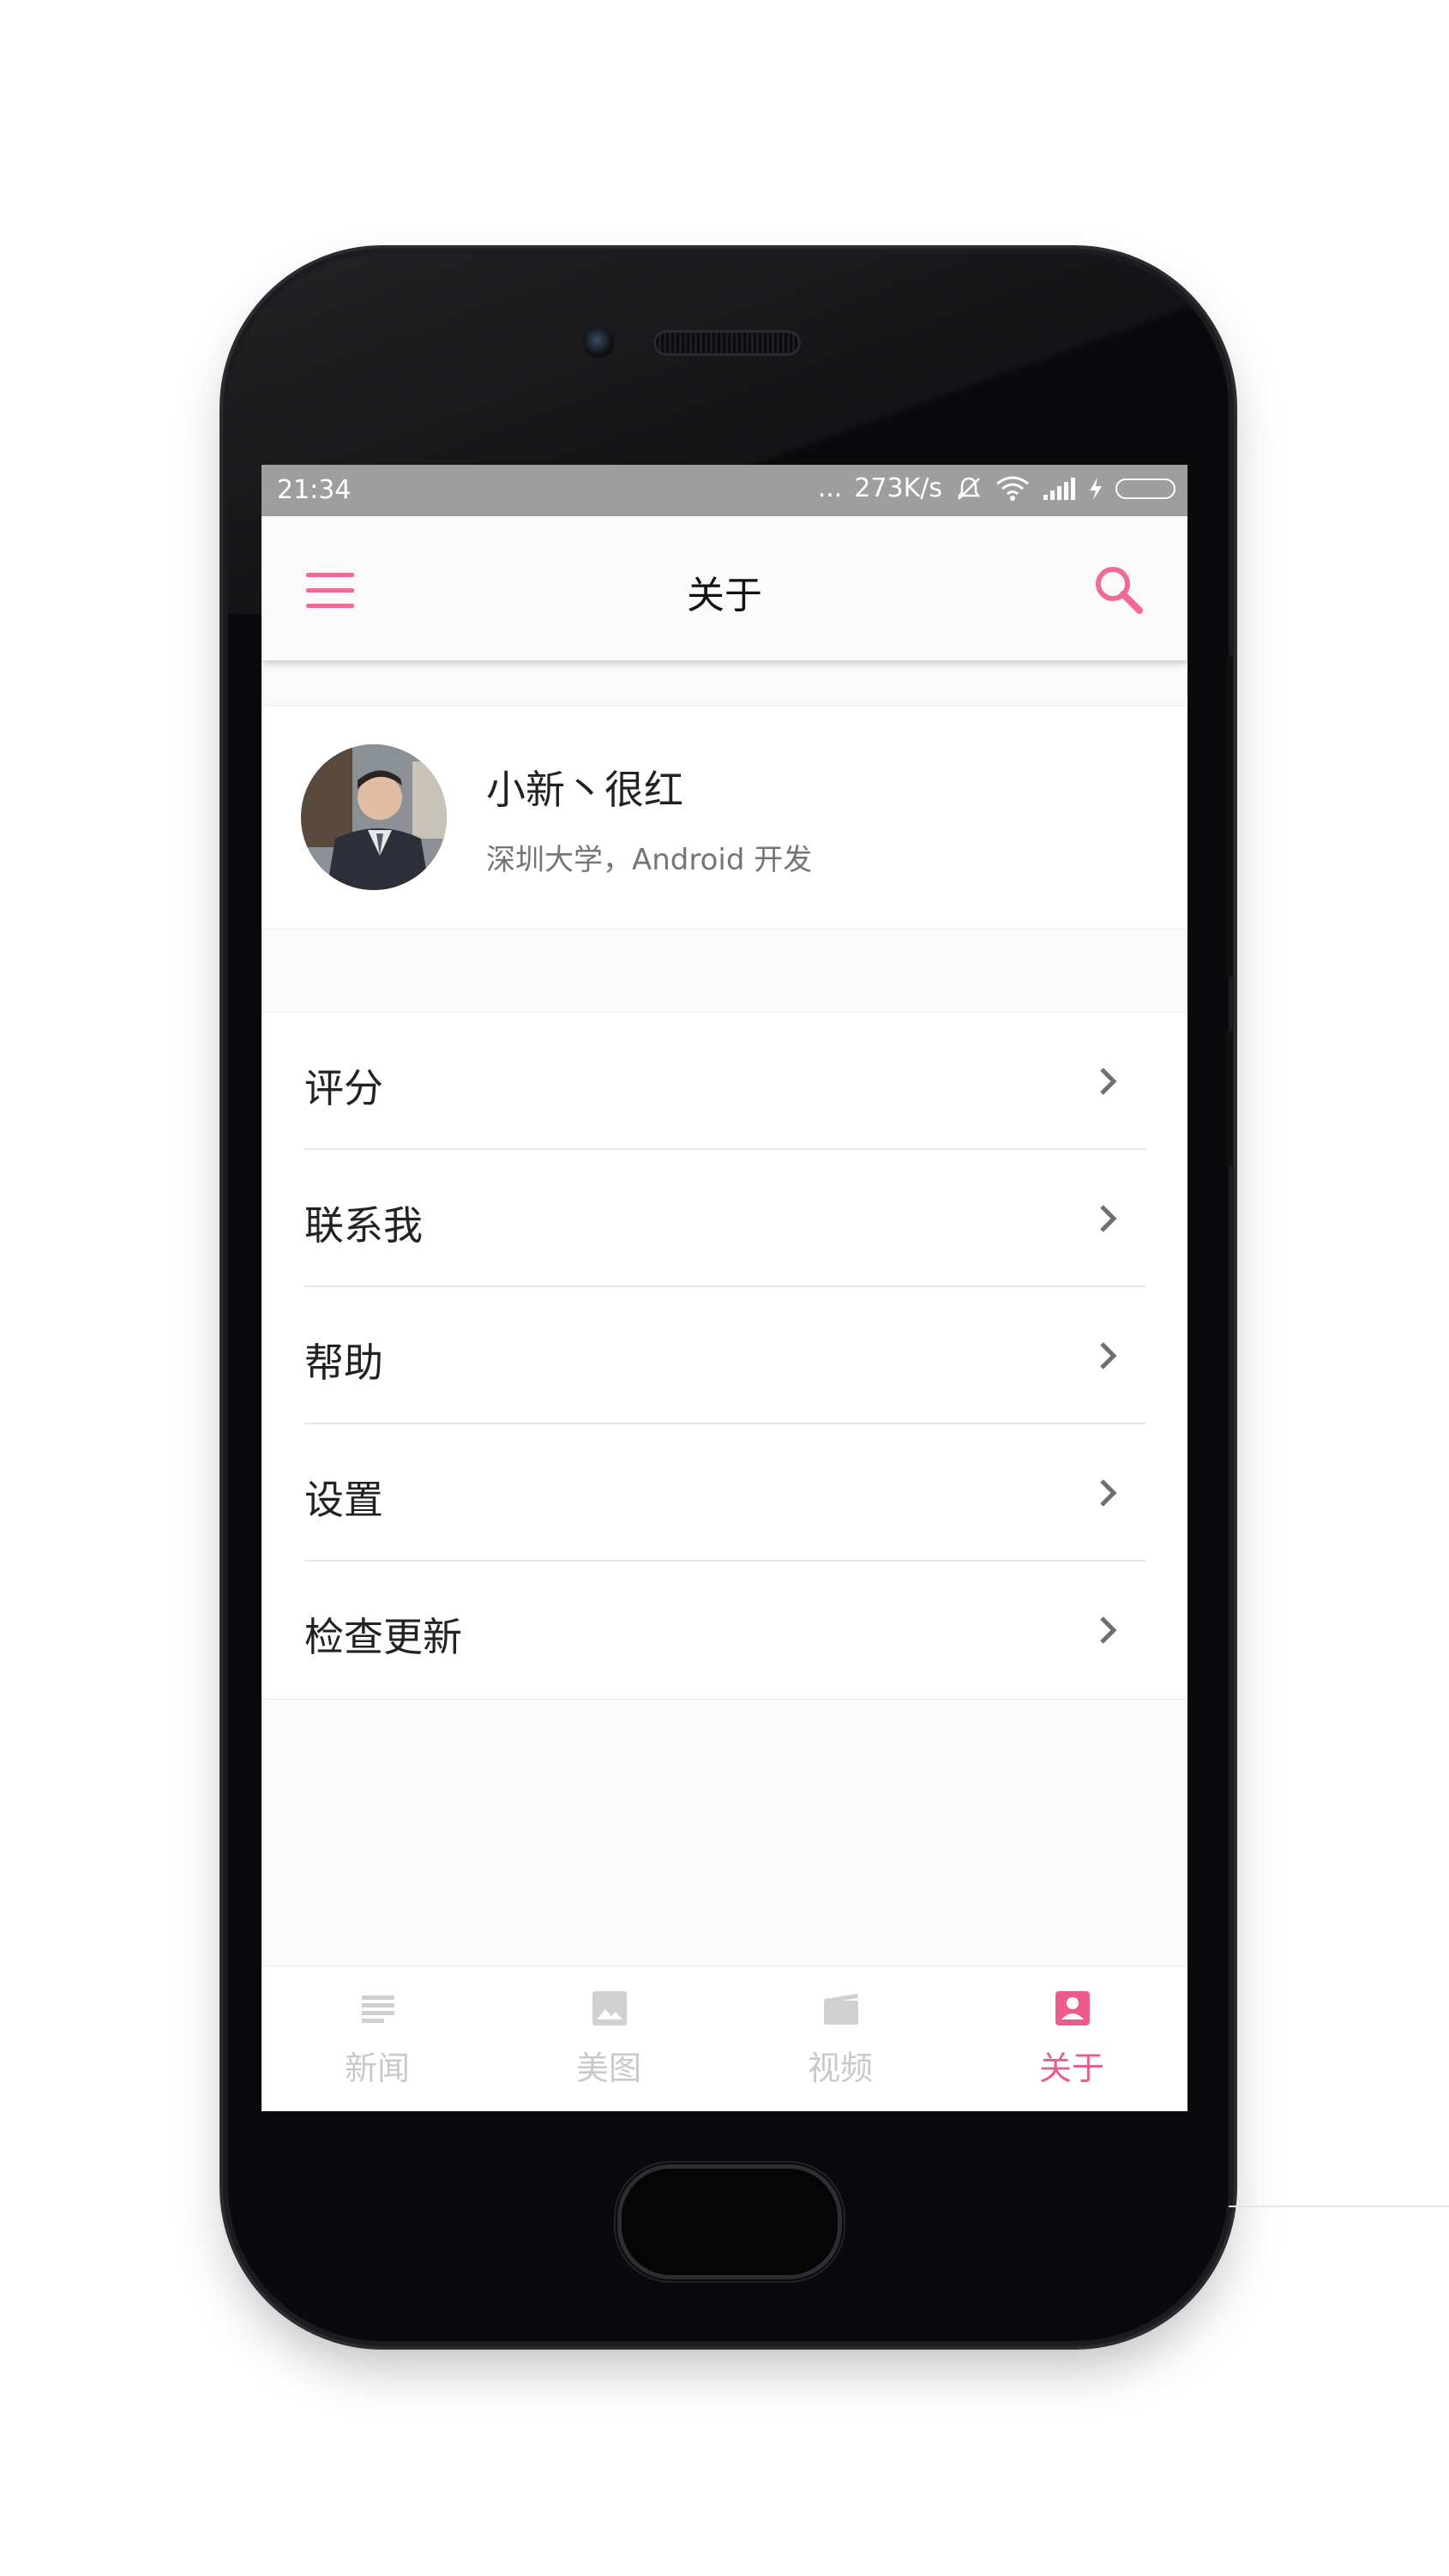 This screenshot has width=1449, height=2576. I want to click on front-camera, so click(598, 343).